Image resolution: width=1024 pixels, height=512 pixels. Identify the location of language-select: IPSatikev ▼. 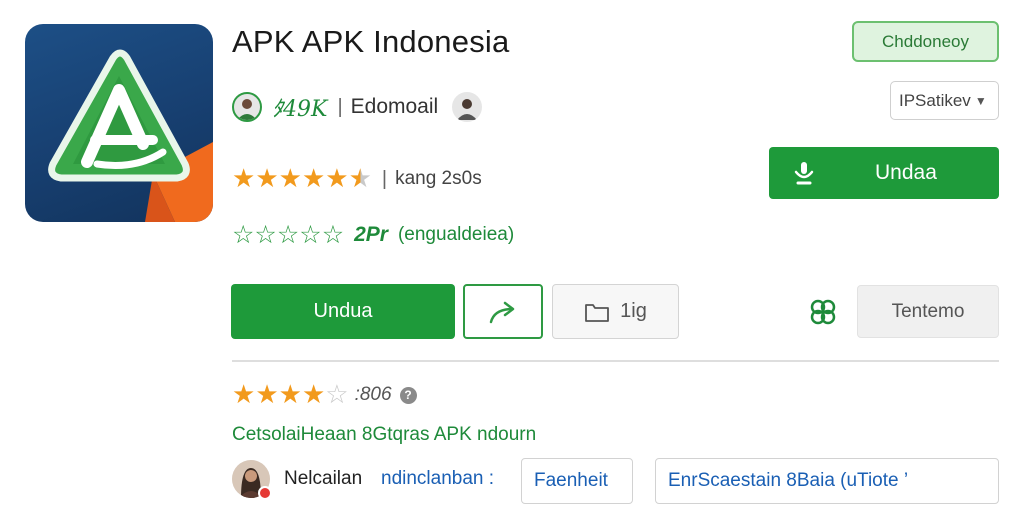
(944, 100).